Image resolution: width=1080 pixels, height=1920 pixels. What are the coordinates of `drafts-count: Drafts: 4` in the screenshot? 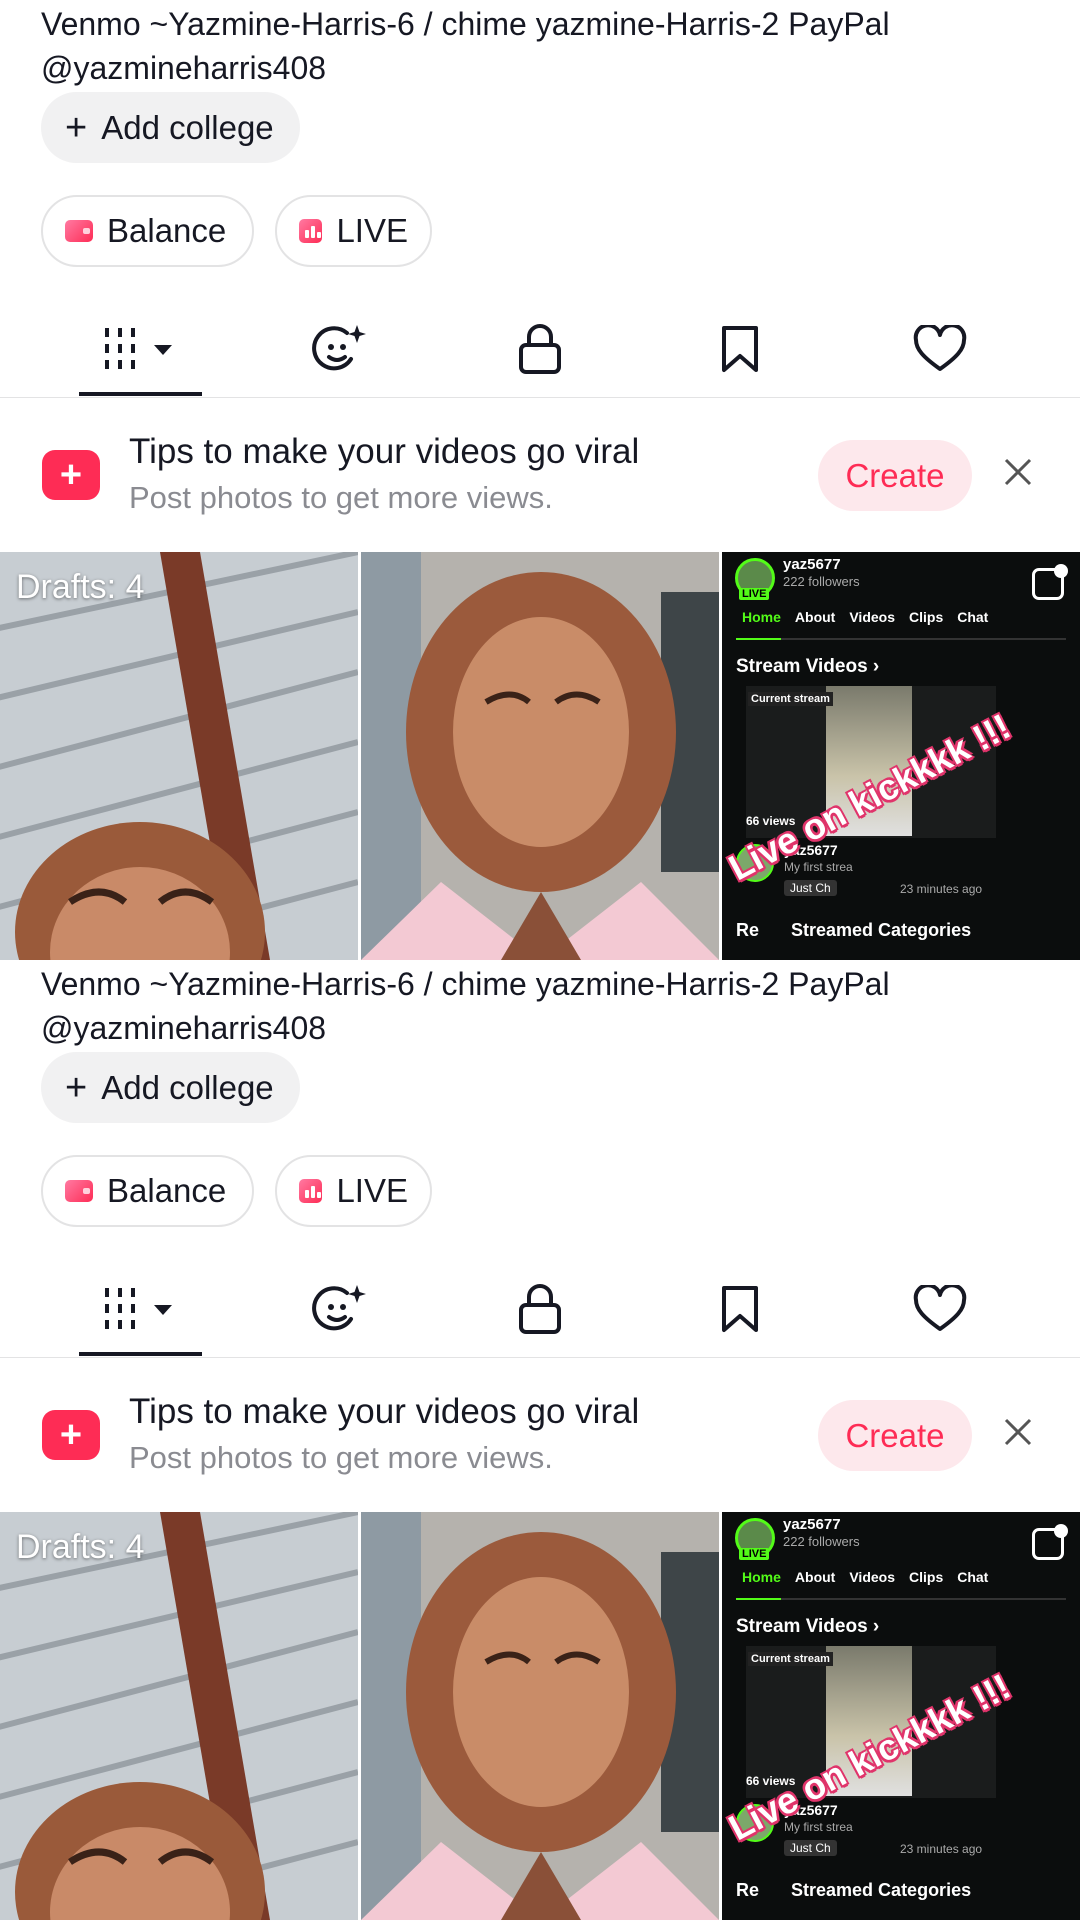 It's located at (80, 1547).